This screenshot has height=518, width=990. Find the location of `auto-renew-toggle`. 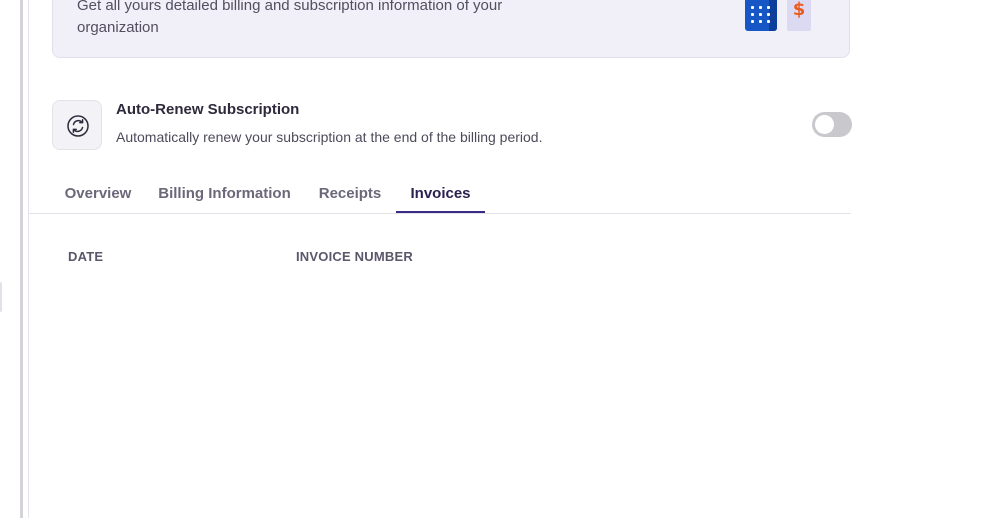

auto-renew-toggle is located at coordinates (832, 124).